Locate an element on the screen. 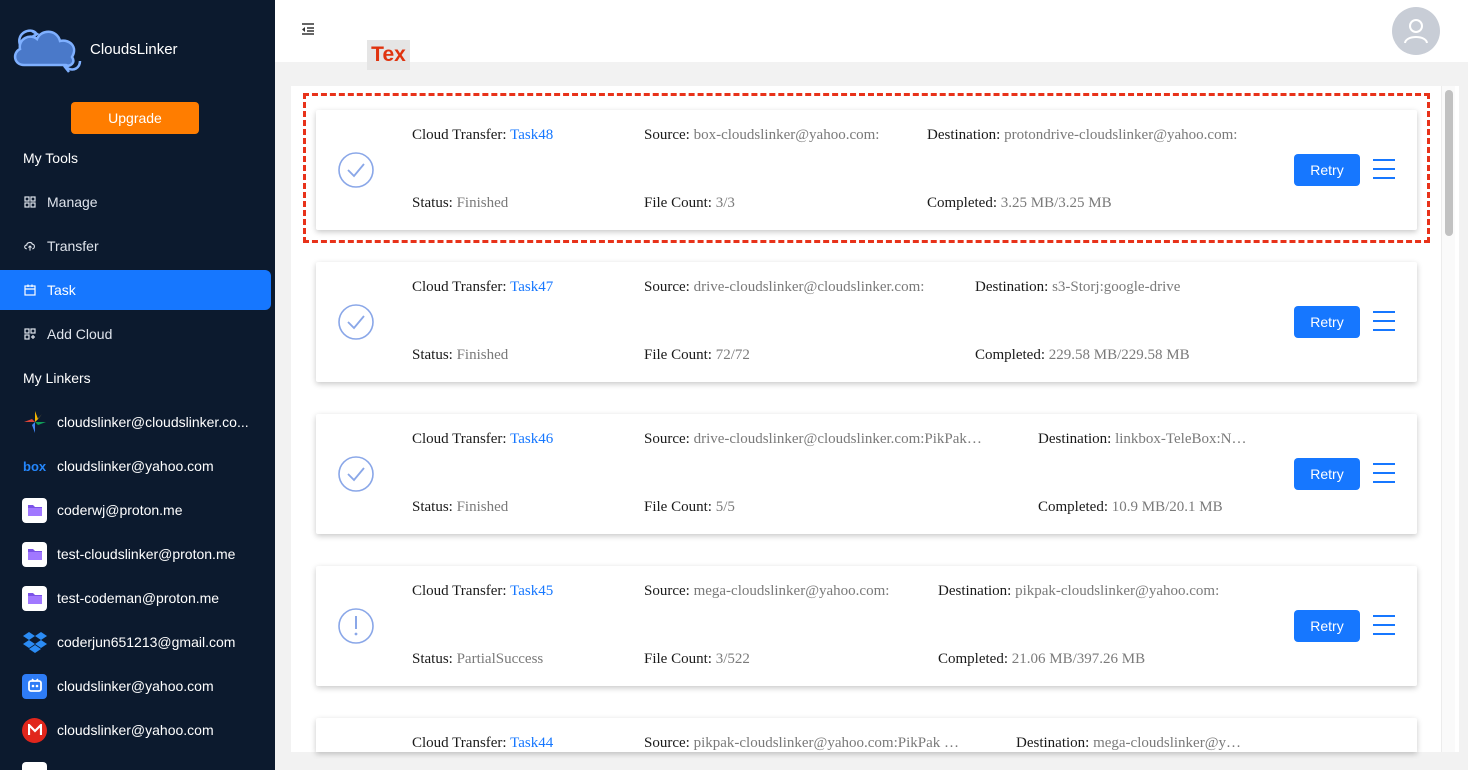 The image size is (1468, 770). scrollbar-thumb is located at coordinates (1449, 163).